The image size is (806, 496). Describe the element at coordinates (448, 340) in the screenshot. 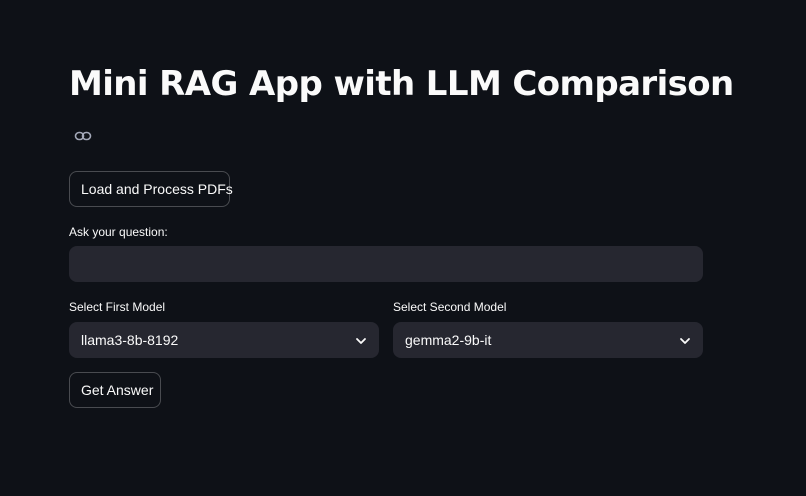

I see `second-model-value: gemma2-9b-it` at that location.